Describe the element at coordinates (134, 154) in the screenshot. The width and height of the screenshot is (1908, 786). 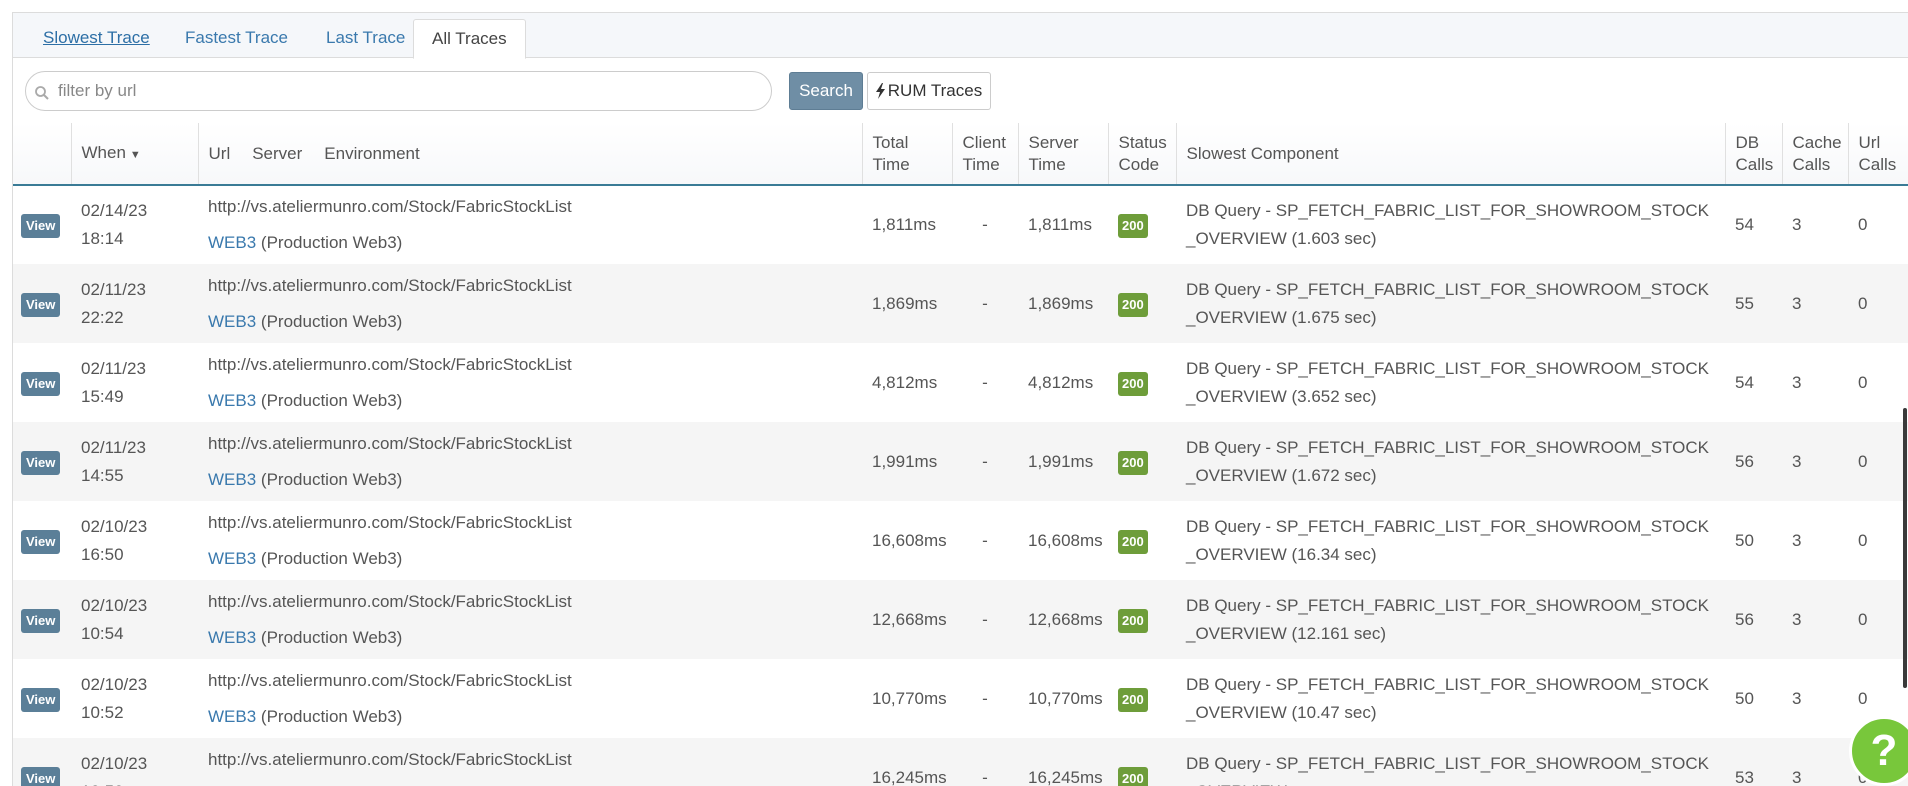
I see `header-when: When ▼` at that location.